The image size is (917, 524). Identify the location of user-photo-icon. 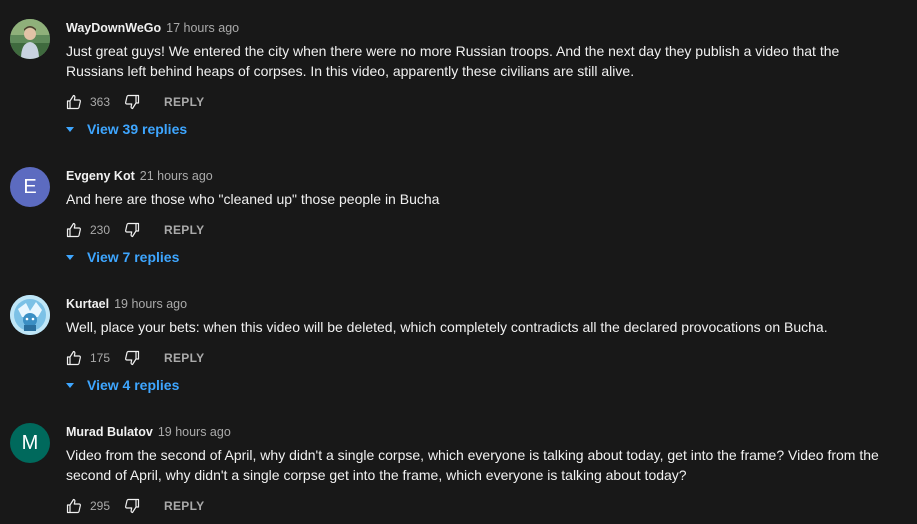
(30, 39).